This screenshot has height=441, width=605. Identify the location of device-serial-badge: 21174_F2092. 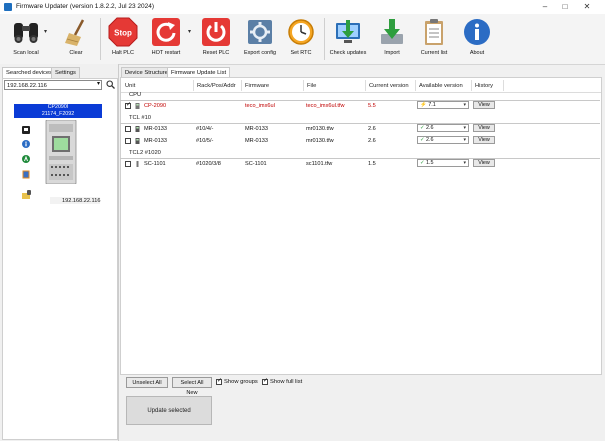
(58, 114).